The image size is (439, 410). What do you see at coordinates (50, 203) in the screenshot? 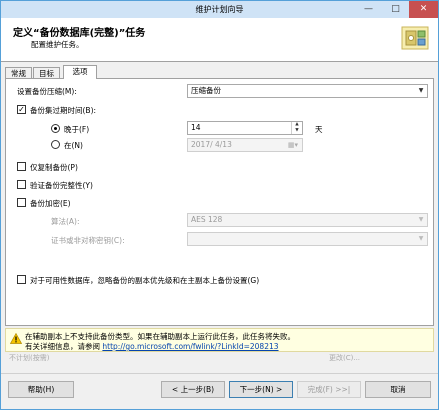
I see `encrypt-label: 备份加密(E)` at bounding box center [50, 203].